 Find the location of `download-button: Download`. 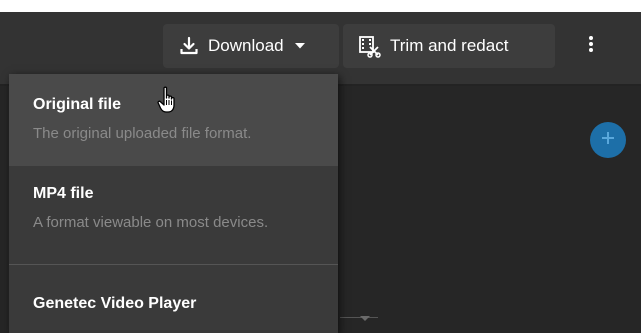

download-button: Download is located at coordinates (251, 46).